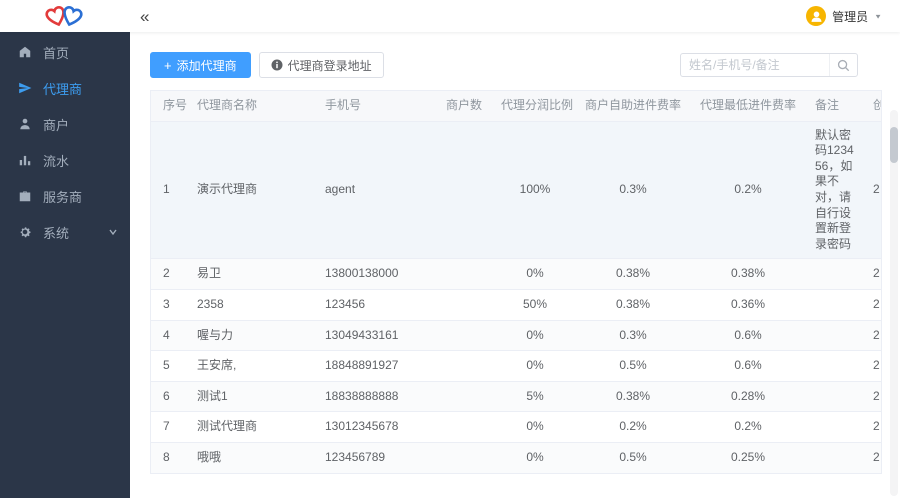 The width and height of the screenshot is (900, 498). I want to click on briefcase-icon, so click(25, 196).